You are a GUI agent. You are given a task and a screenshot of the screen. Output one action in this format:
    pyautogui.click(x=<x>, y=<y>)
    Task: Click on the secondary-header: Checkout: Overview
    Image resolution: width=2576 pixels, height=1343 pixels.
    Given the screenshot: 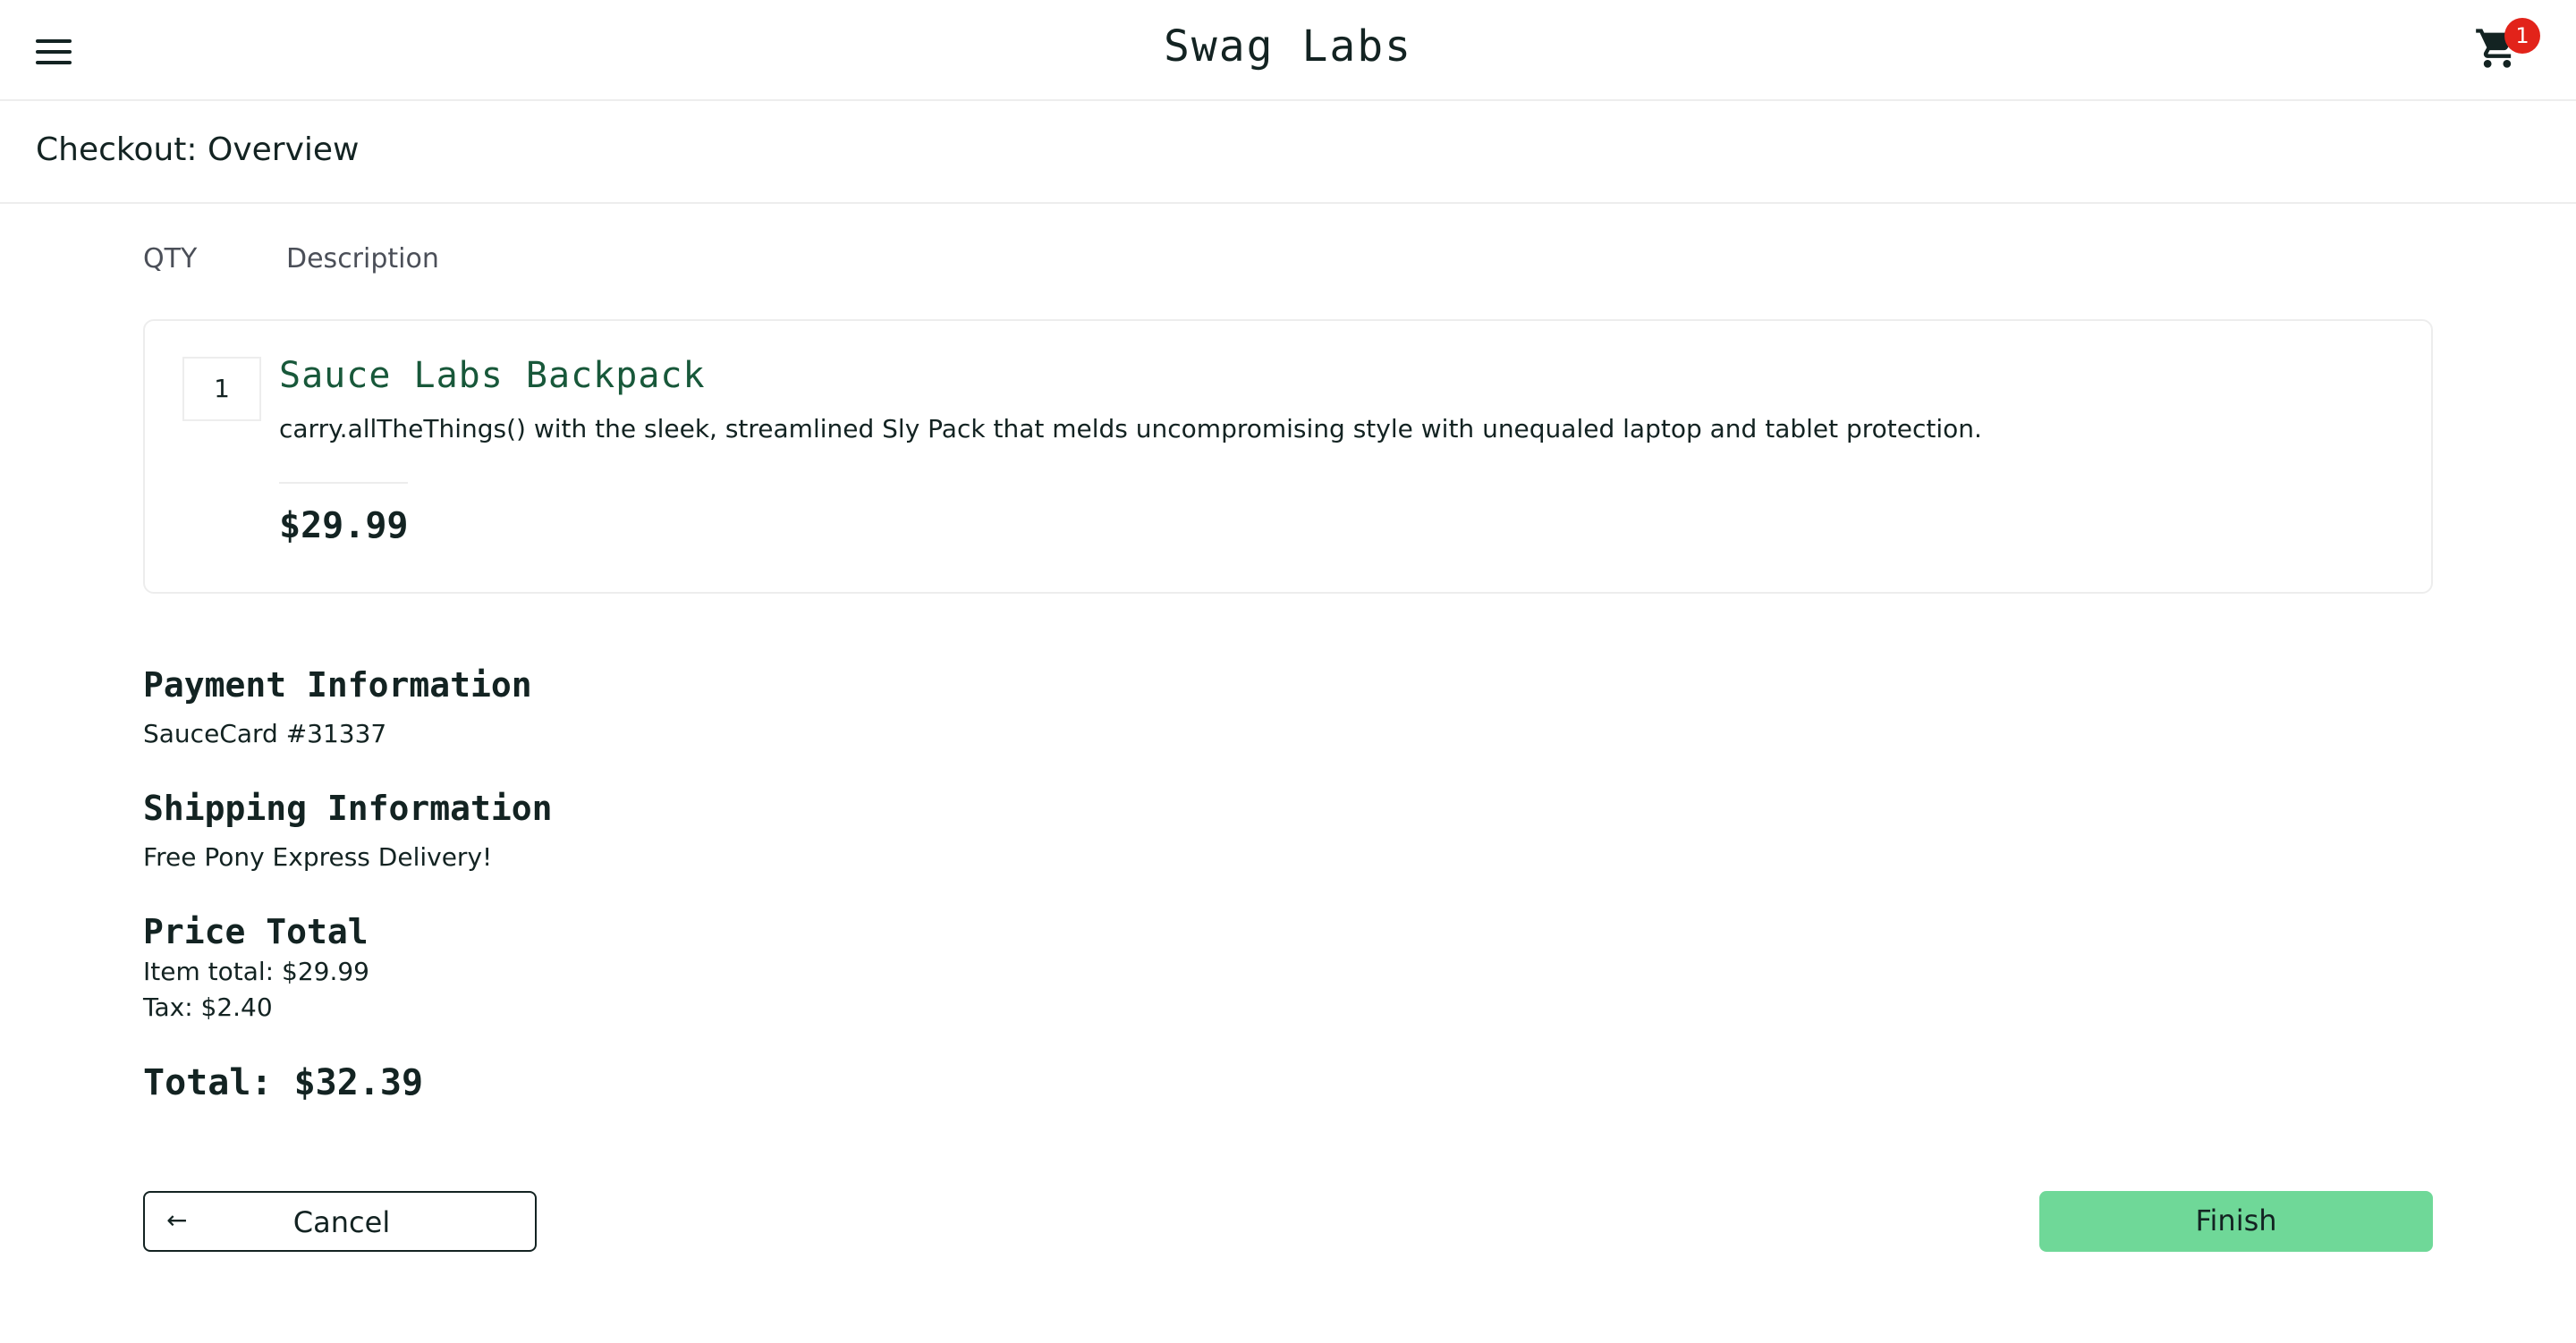 What is the action you would take?
    pyautogui.click(x=1288, y=152)
    